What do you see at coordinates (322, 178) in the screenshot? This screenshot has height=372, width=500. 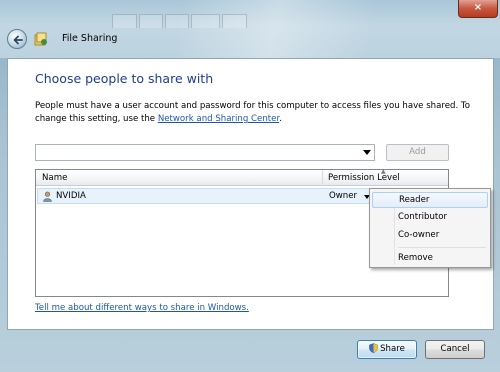 I see `column-divider` at bounding box center [322, 178].